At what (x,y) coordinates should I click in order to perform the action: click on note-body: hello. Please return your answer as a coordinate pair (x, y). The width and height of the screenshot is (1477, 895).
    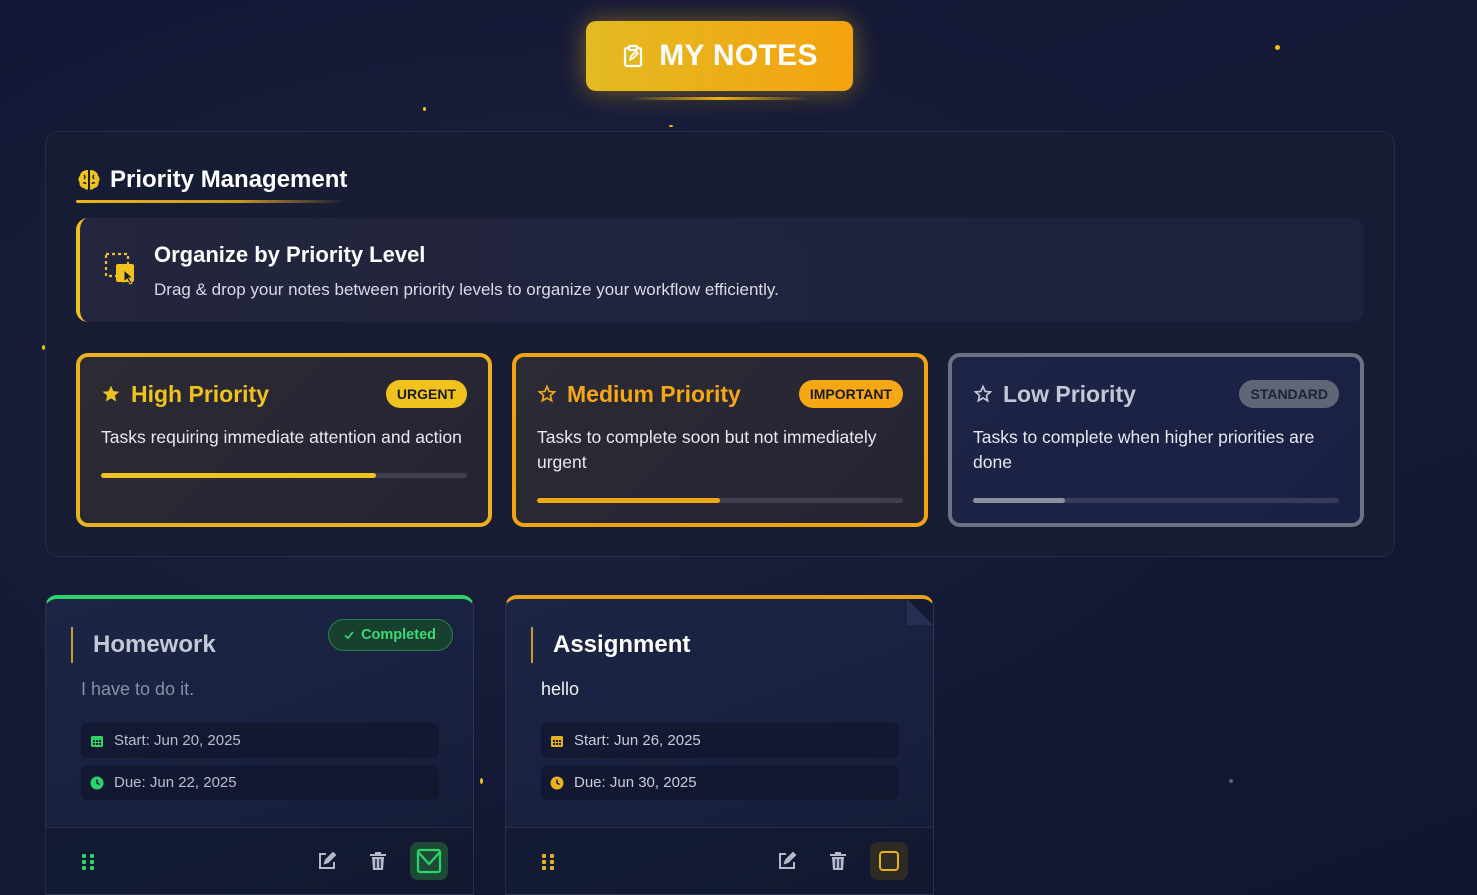
    Looking at the image, I should click on (560, 689).